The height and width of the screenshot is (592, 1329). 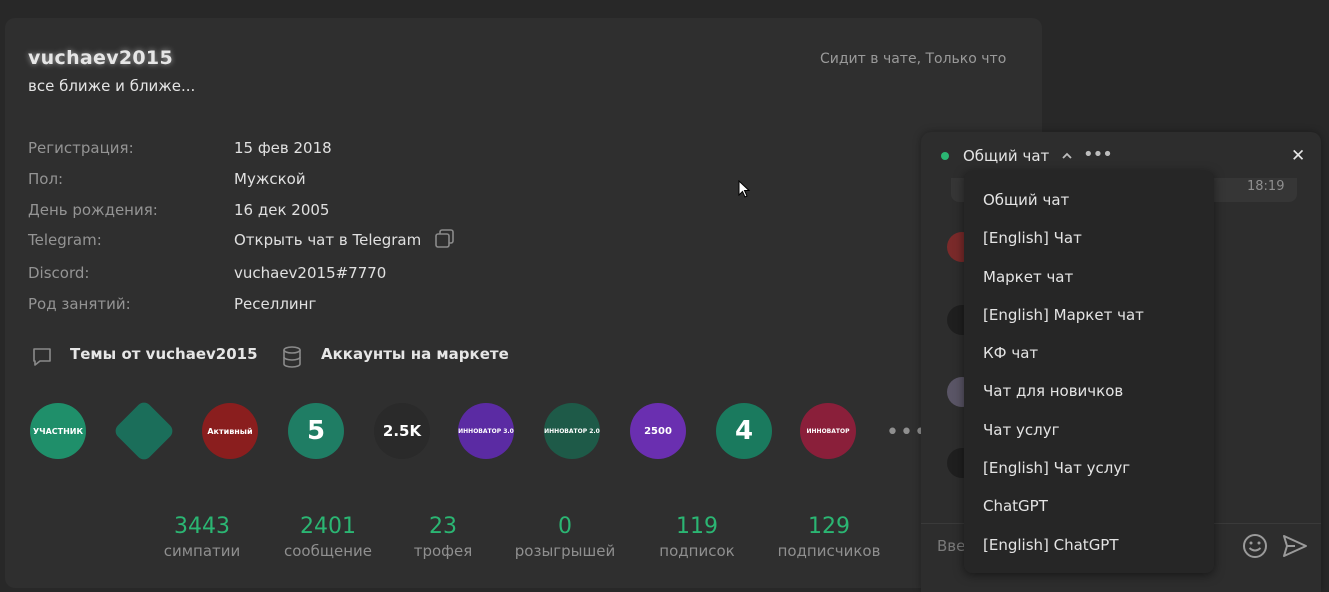 I want to click on trophy-label: Активный, so click(x=230, y=431).